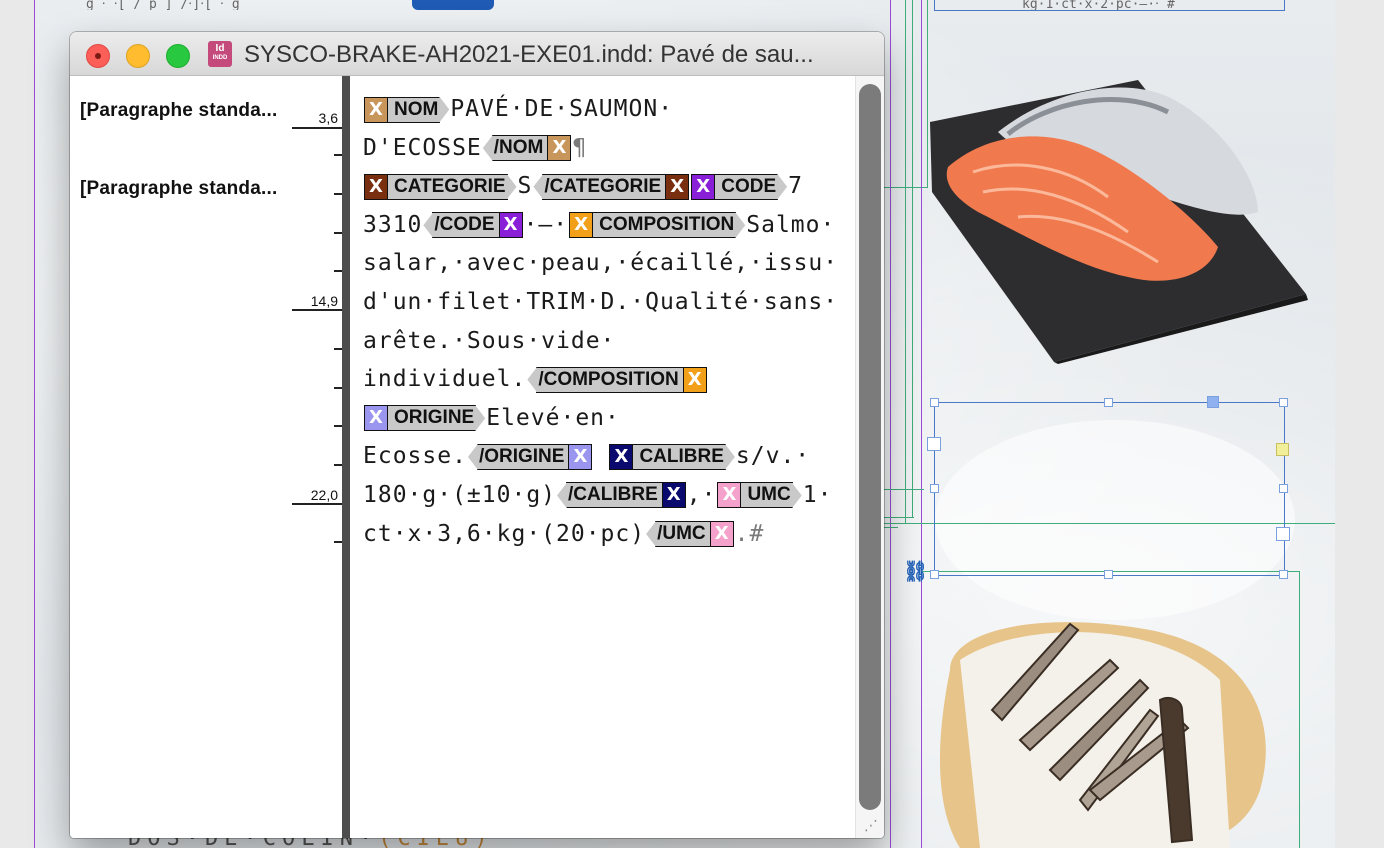  What do you see at coordinates (601, 263) in the screenshot?
I see `story-text-run: salar,·avec·peau,·écaillé,·issu·` at bounding box center [601, 263].